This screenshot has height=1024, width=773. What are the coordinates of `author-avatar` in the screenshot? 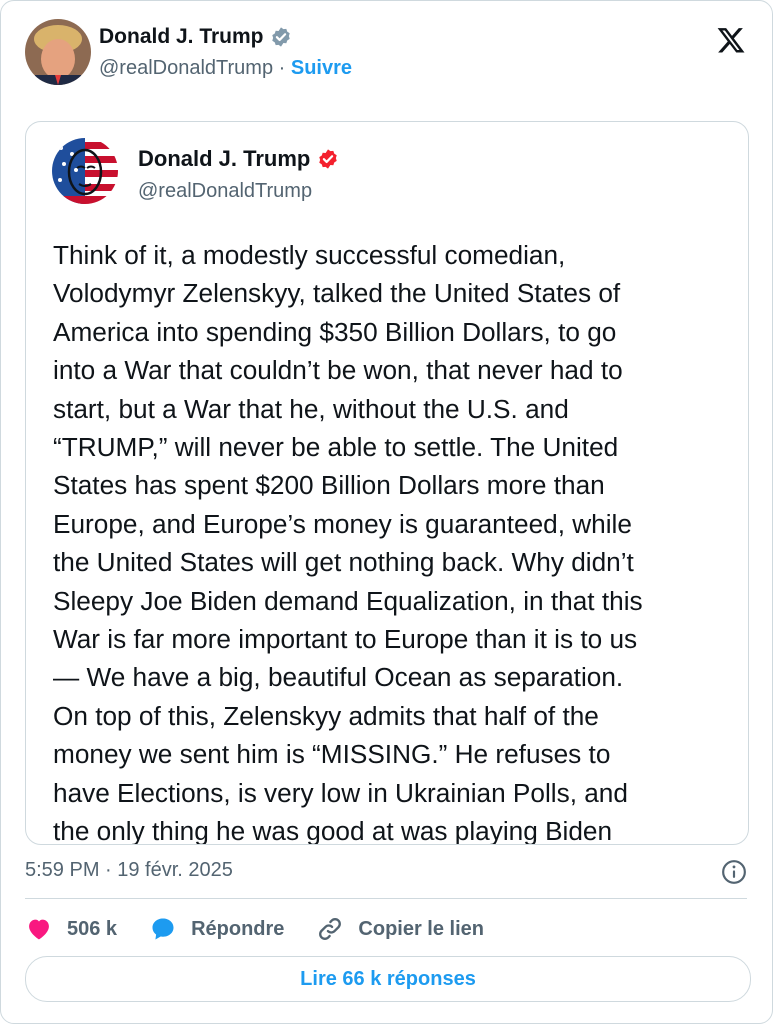 It's located at (58, 52).